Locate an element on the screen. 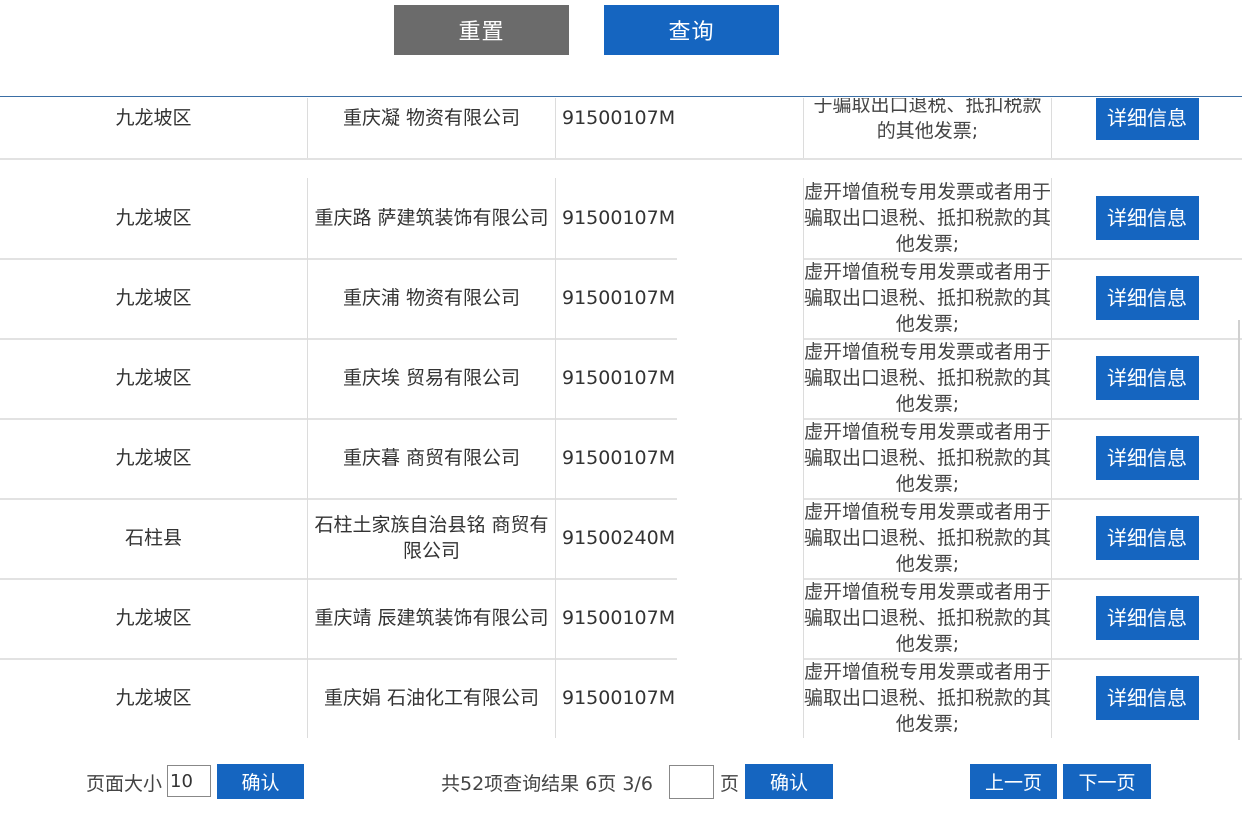  query-button: 查询 is located at coordinates (691, 30).